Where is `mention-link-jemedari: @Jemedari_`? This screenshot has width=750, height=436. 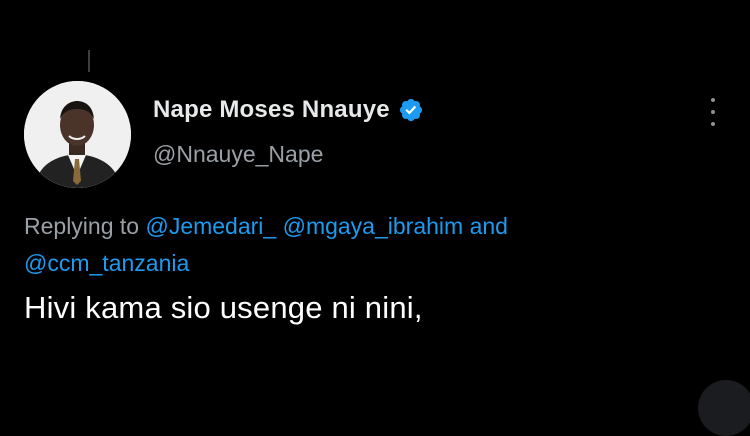 mention-link-jemedari: @Jemedari_ is located at coordinates (210, 226).